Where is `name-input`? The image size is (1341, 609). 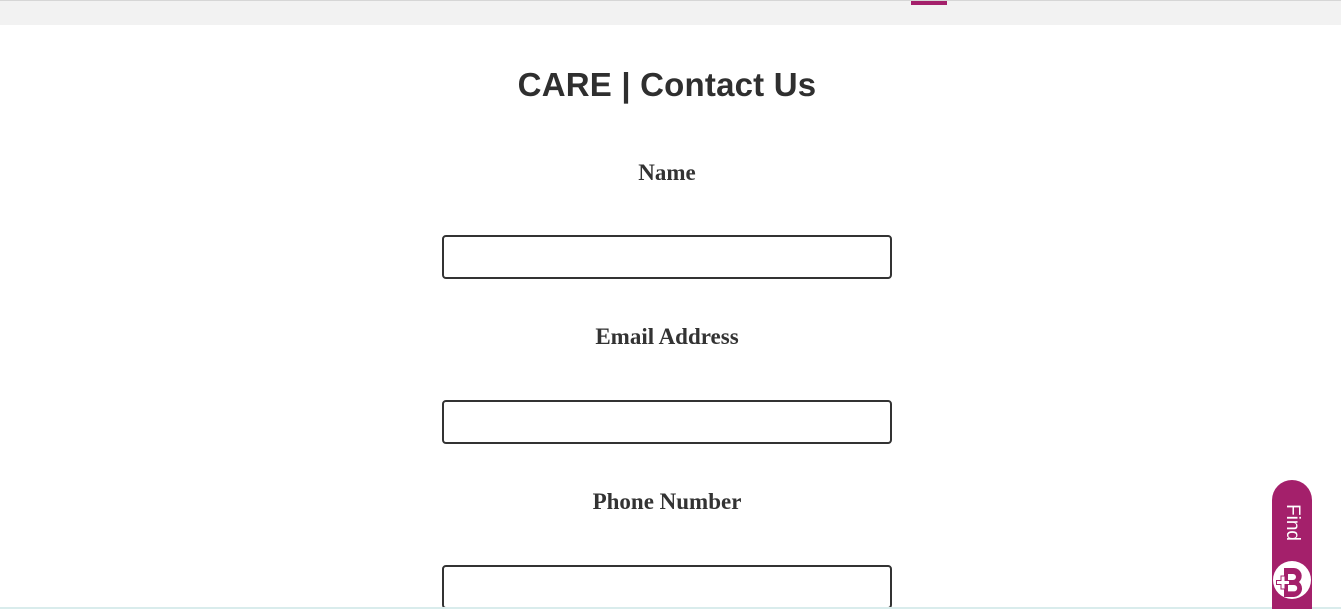 name-input is located at coordinates (667, 257).